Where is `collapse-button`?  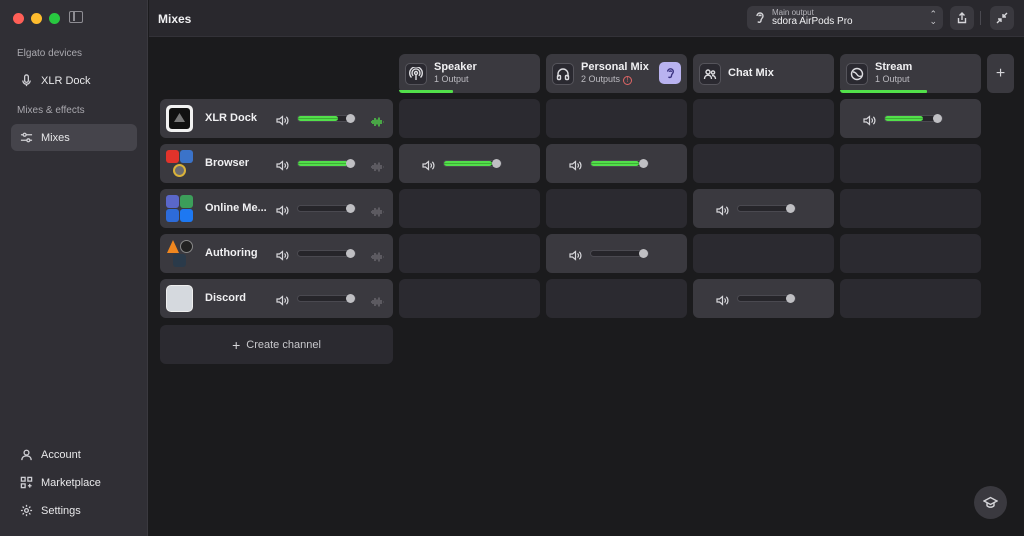 collapse-button is located at coordinates (1002, 18).